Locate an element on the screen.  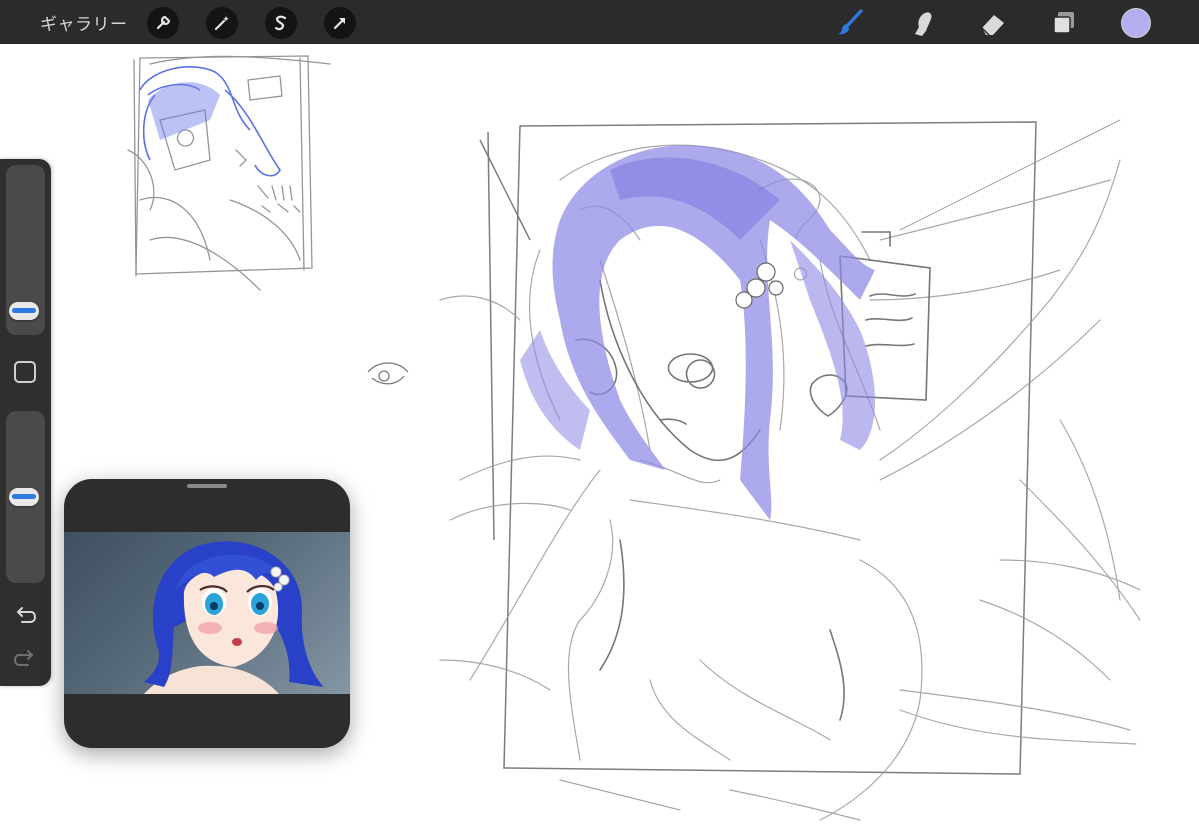
brush-size-slider is located at coordinates (25, 250).